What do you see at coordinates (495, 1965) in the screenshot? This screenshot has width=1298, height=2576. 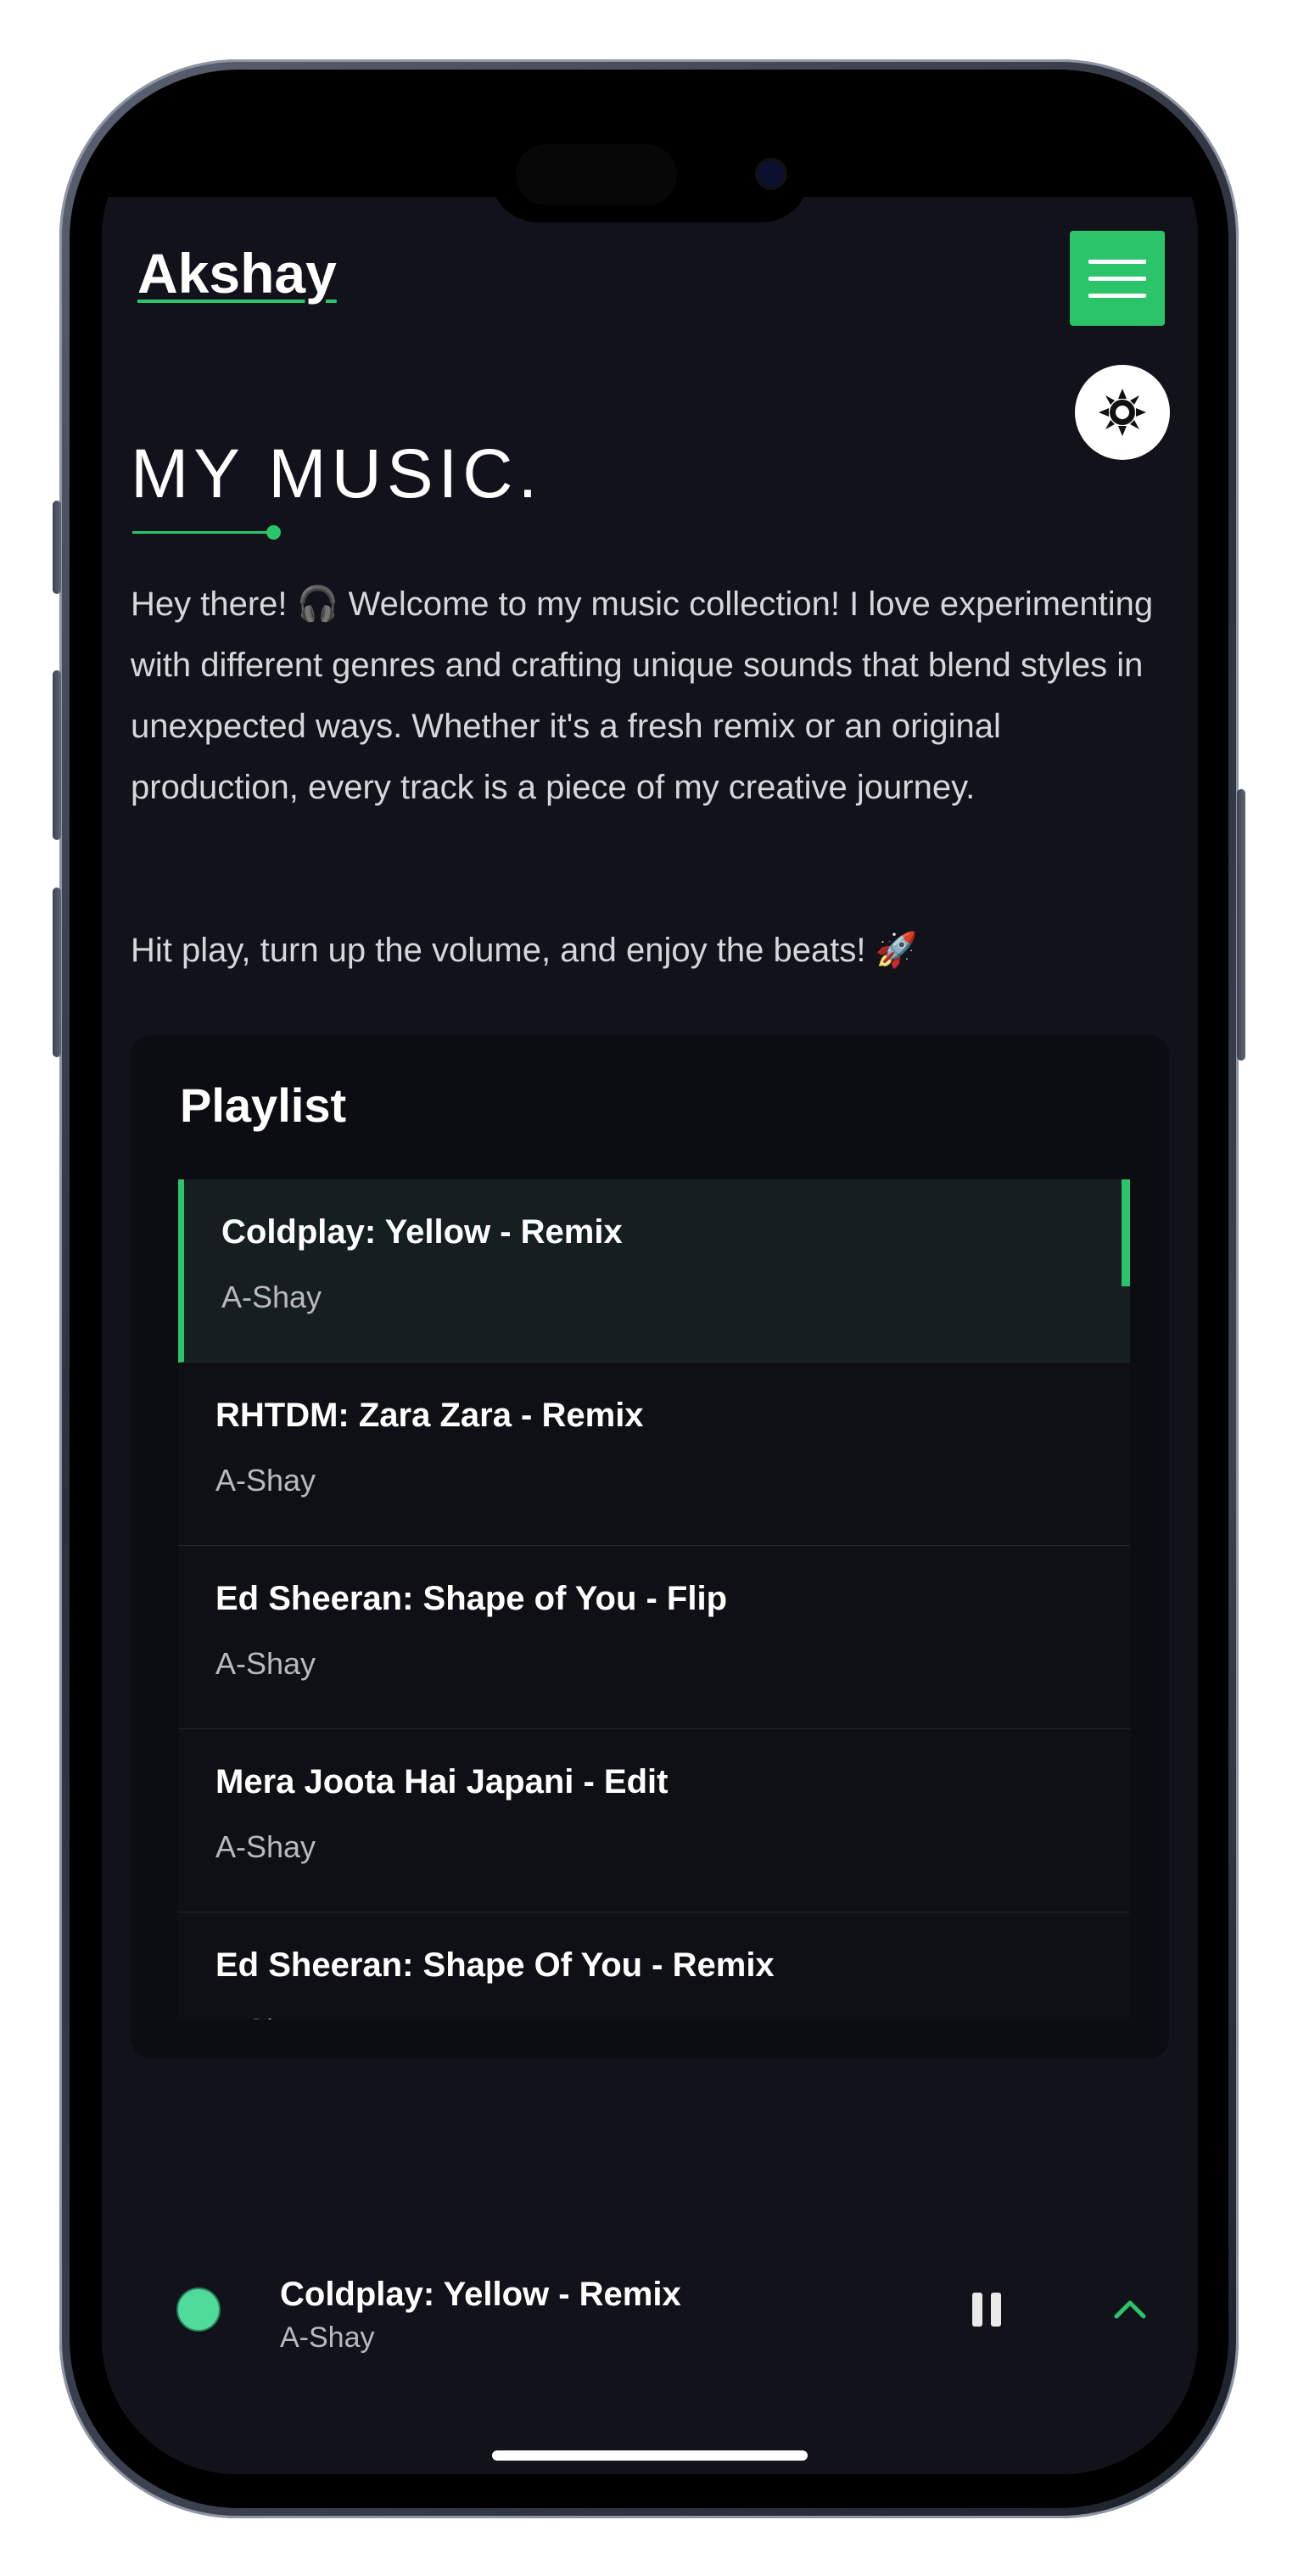 I see `track-title: Ed Sheeran: Shape Of You - Remix` at bounding box center [495, 1965].